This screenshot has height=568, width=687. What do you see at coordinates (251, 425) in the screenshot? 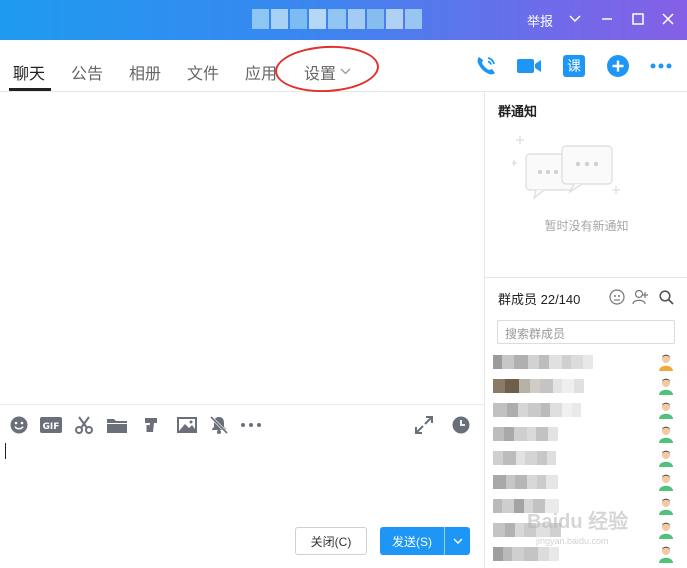
I see `more-tools-icon` at bounding box center [251, 425].